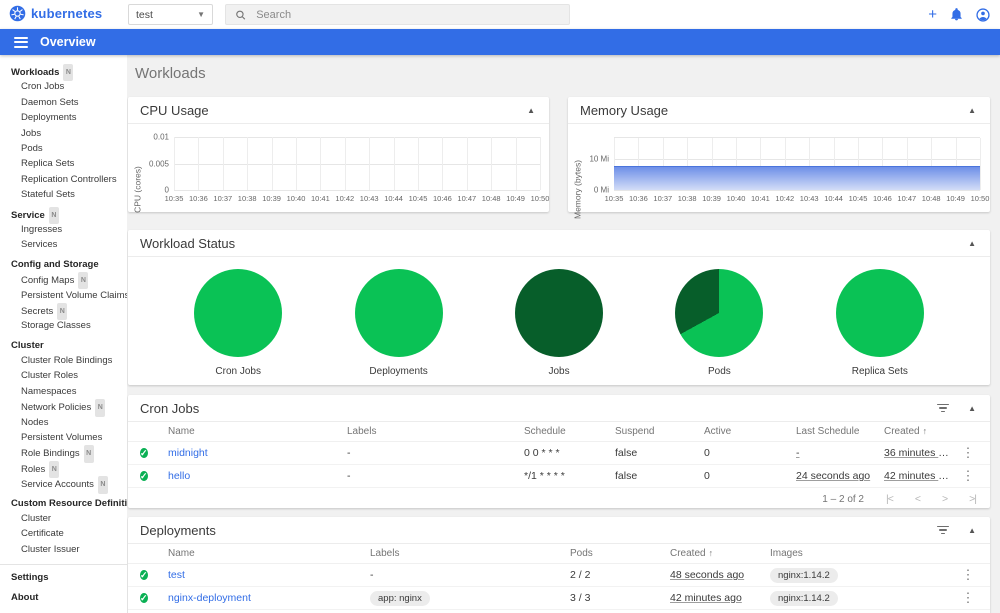 The image size is (1000, 613). What do you see at coordinates (63, 391) in the screenshot?
I see `sidebar-item-namespaces: Namespaces` at bounding box center [63, 391].